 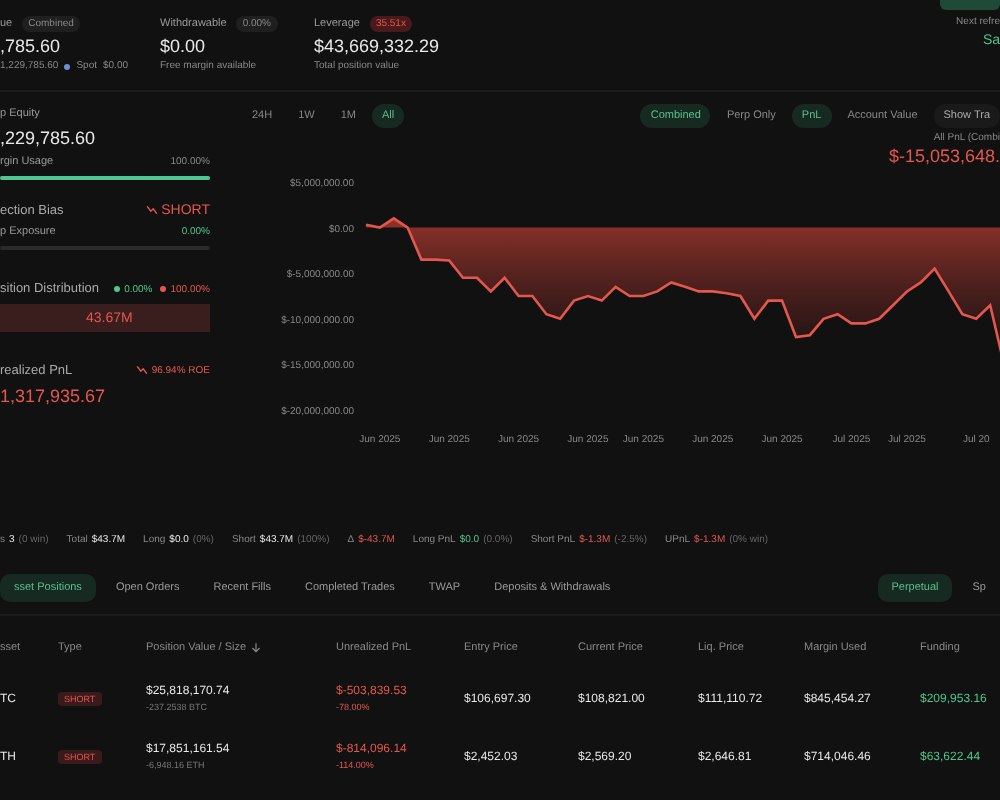 I want to click on sort-down-icon, so click(x=256, y=648).